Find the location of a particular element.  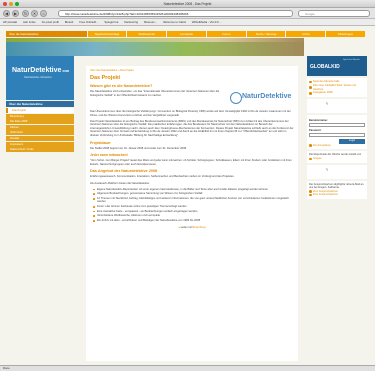

reload-icon: ↻ is located at coordinates (25, 13).